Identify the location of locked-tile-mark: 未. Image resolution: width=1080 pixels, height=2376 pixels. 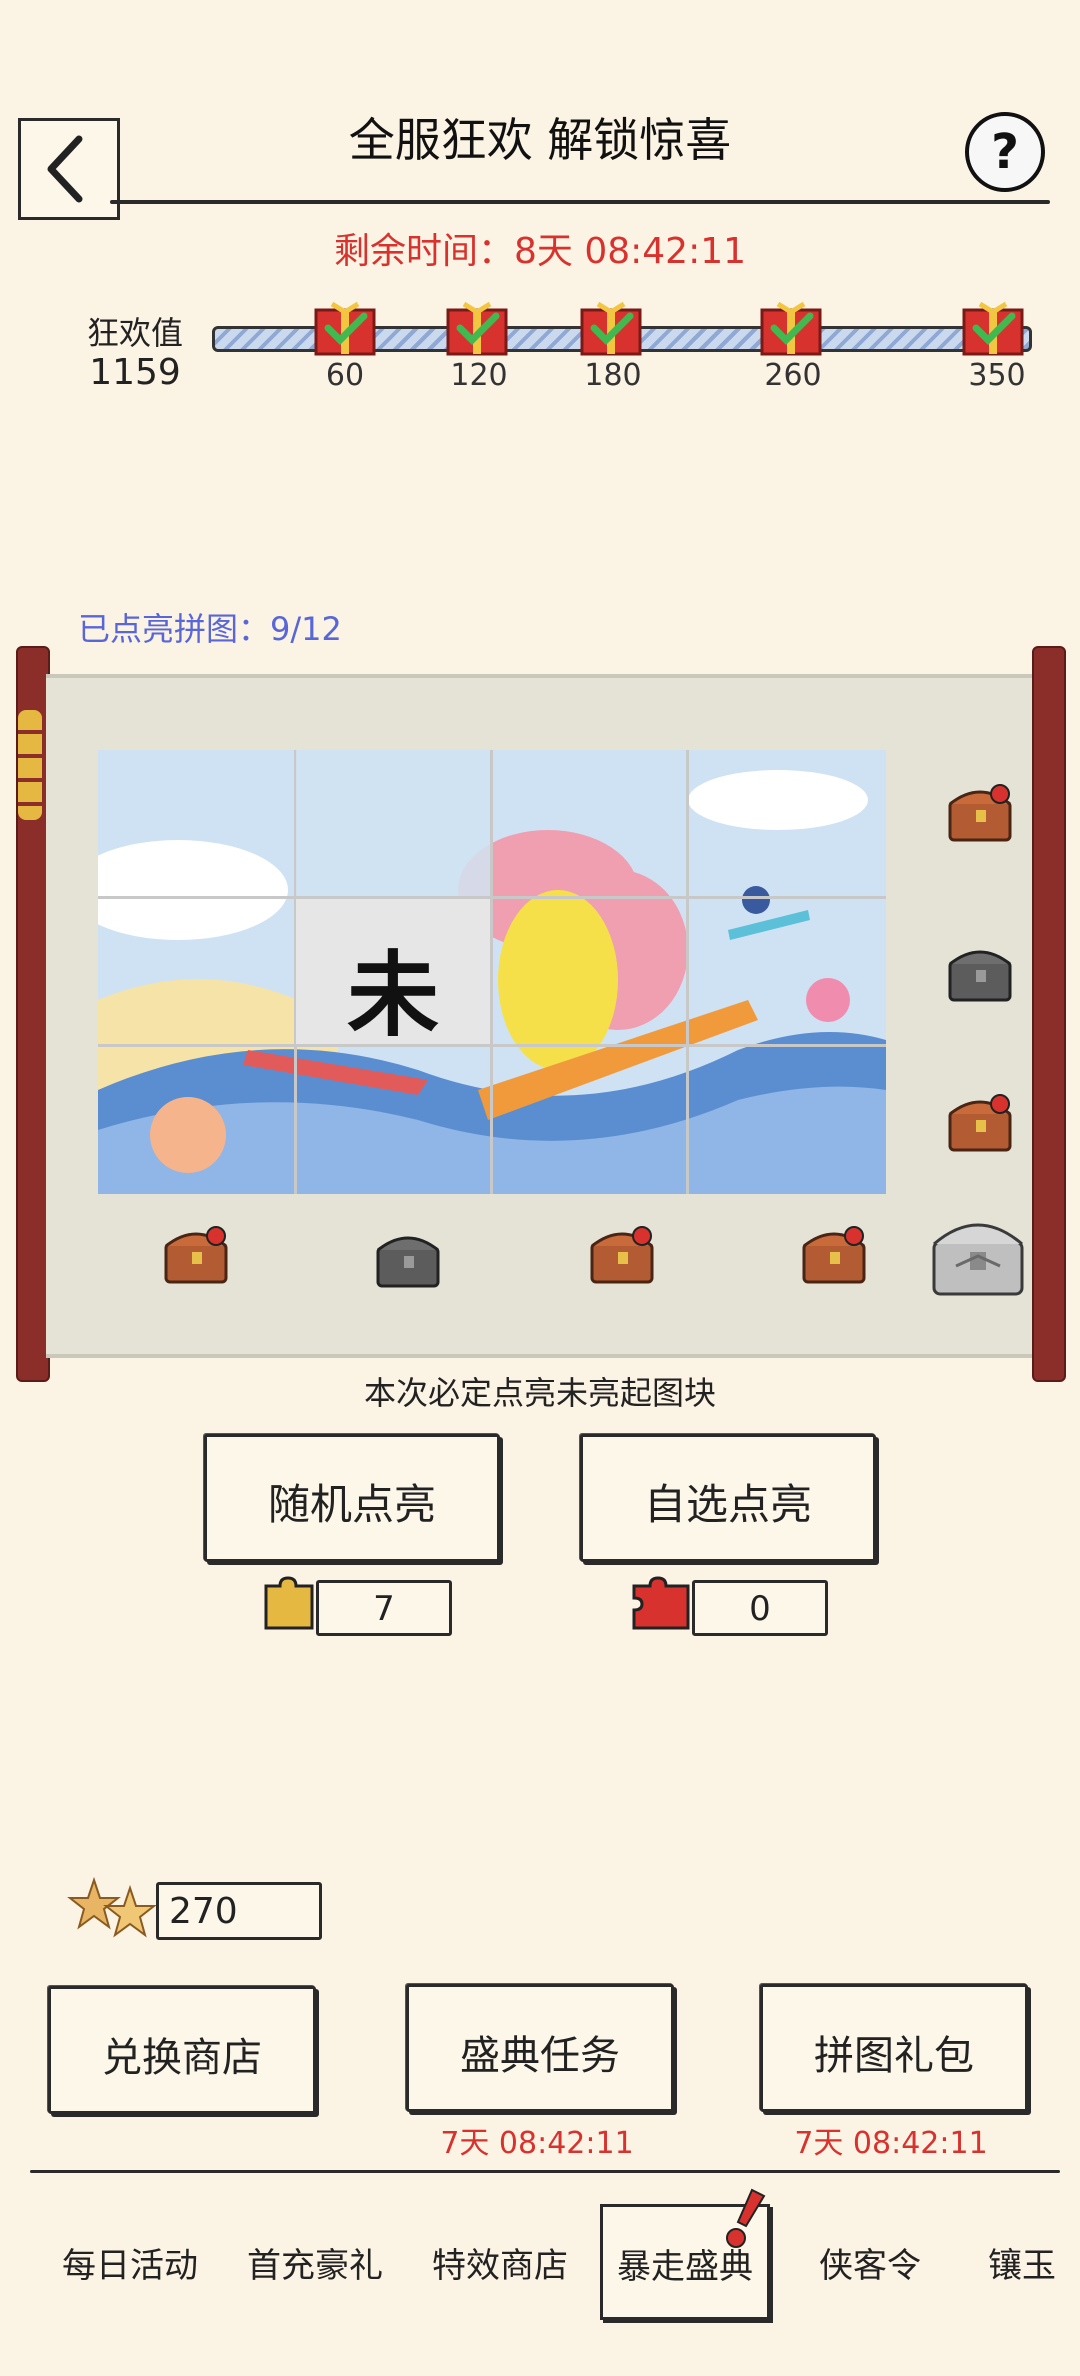
(392, 995).